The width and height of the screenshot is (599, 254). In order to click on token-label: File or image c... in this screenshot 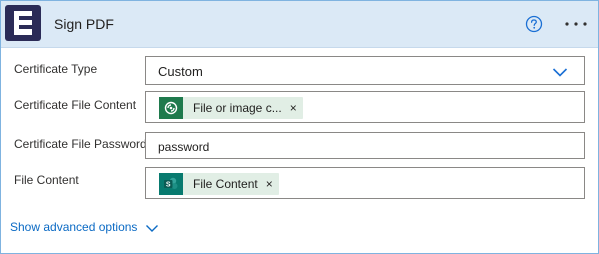, I will do `click(237, 108)`.